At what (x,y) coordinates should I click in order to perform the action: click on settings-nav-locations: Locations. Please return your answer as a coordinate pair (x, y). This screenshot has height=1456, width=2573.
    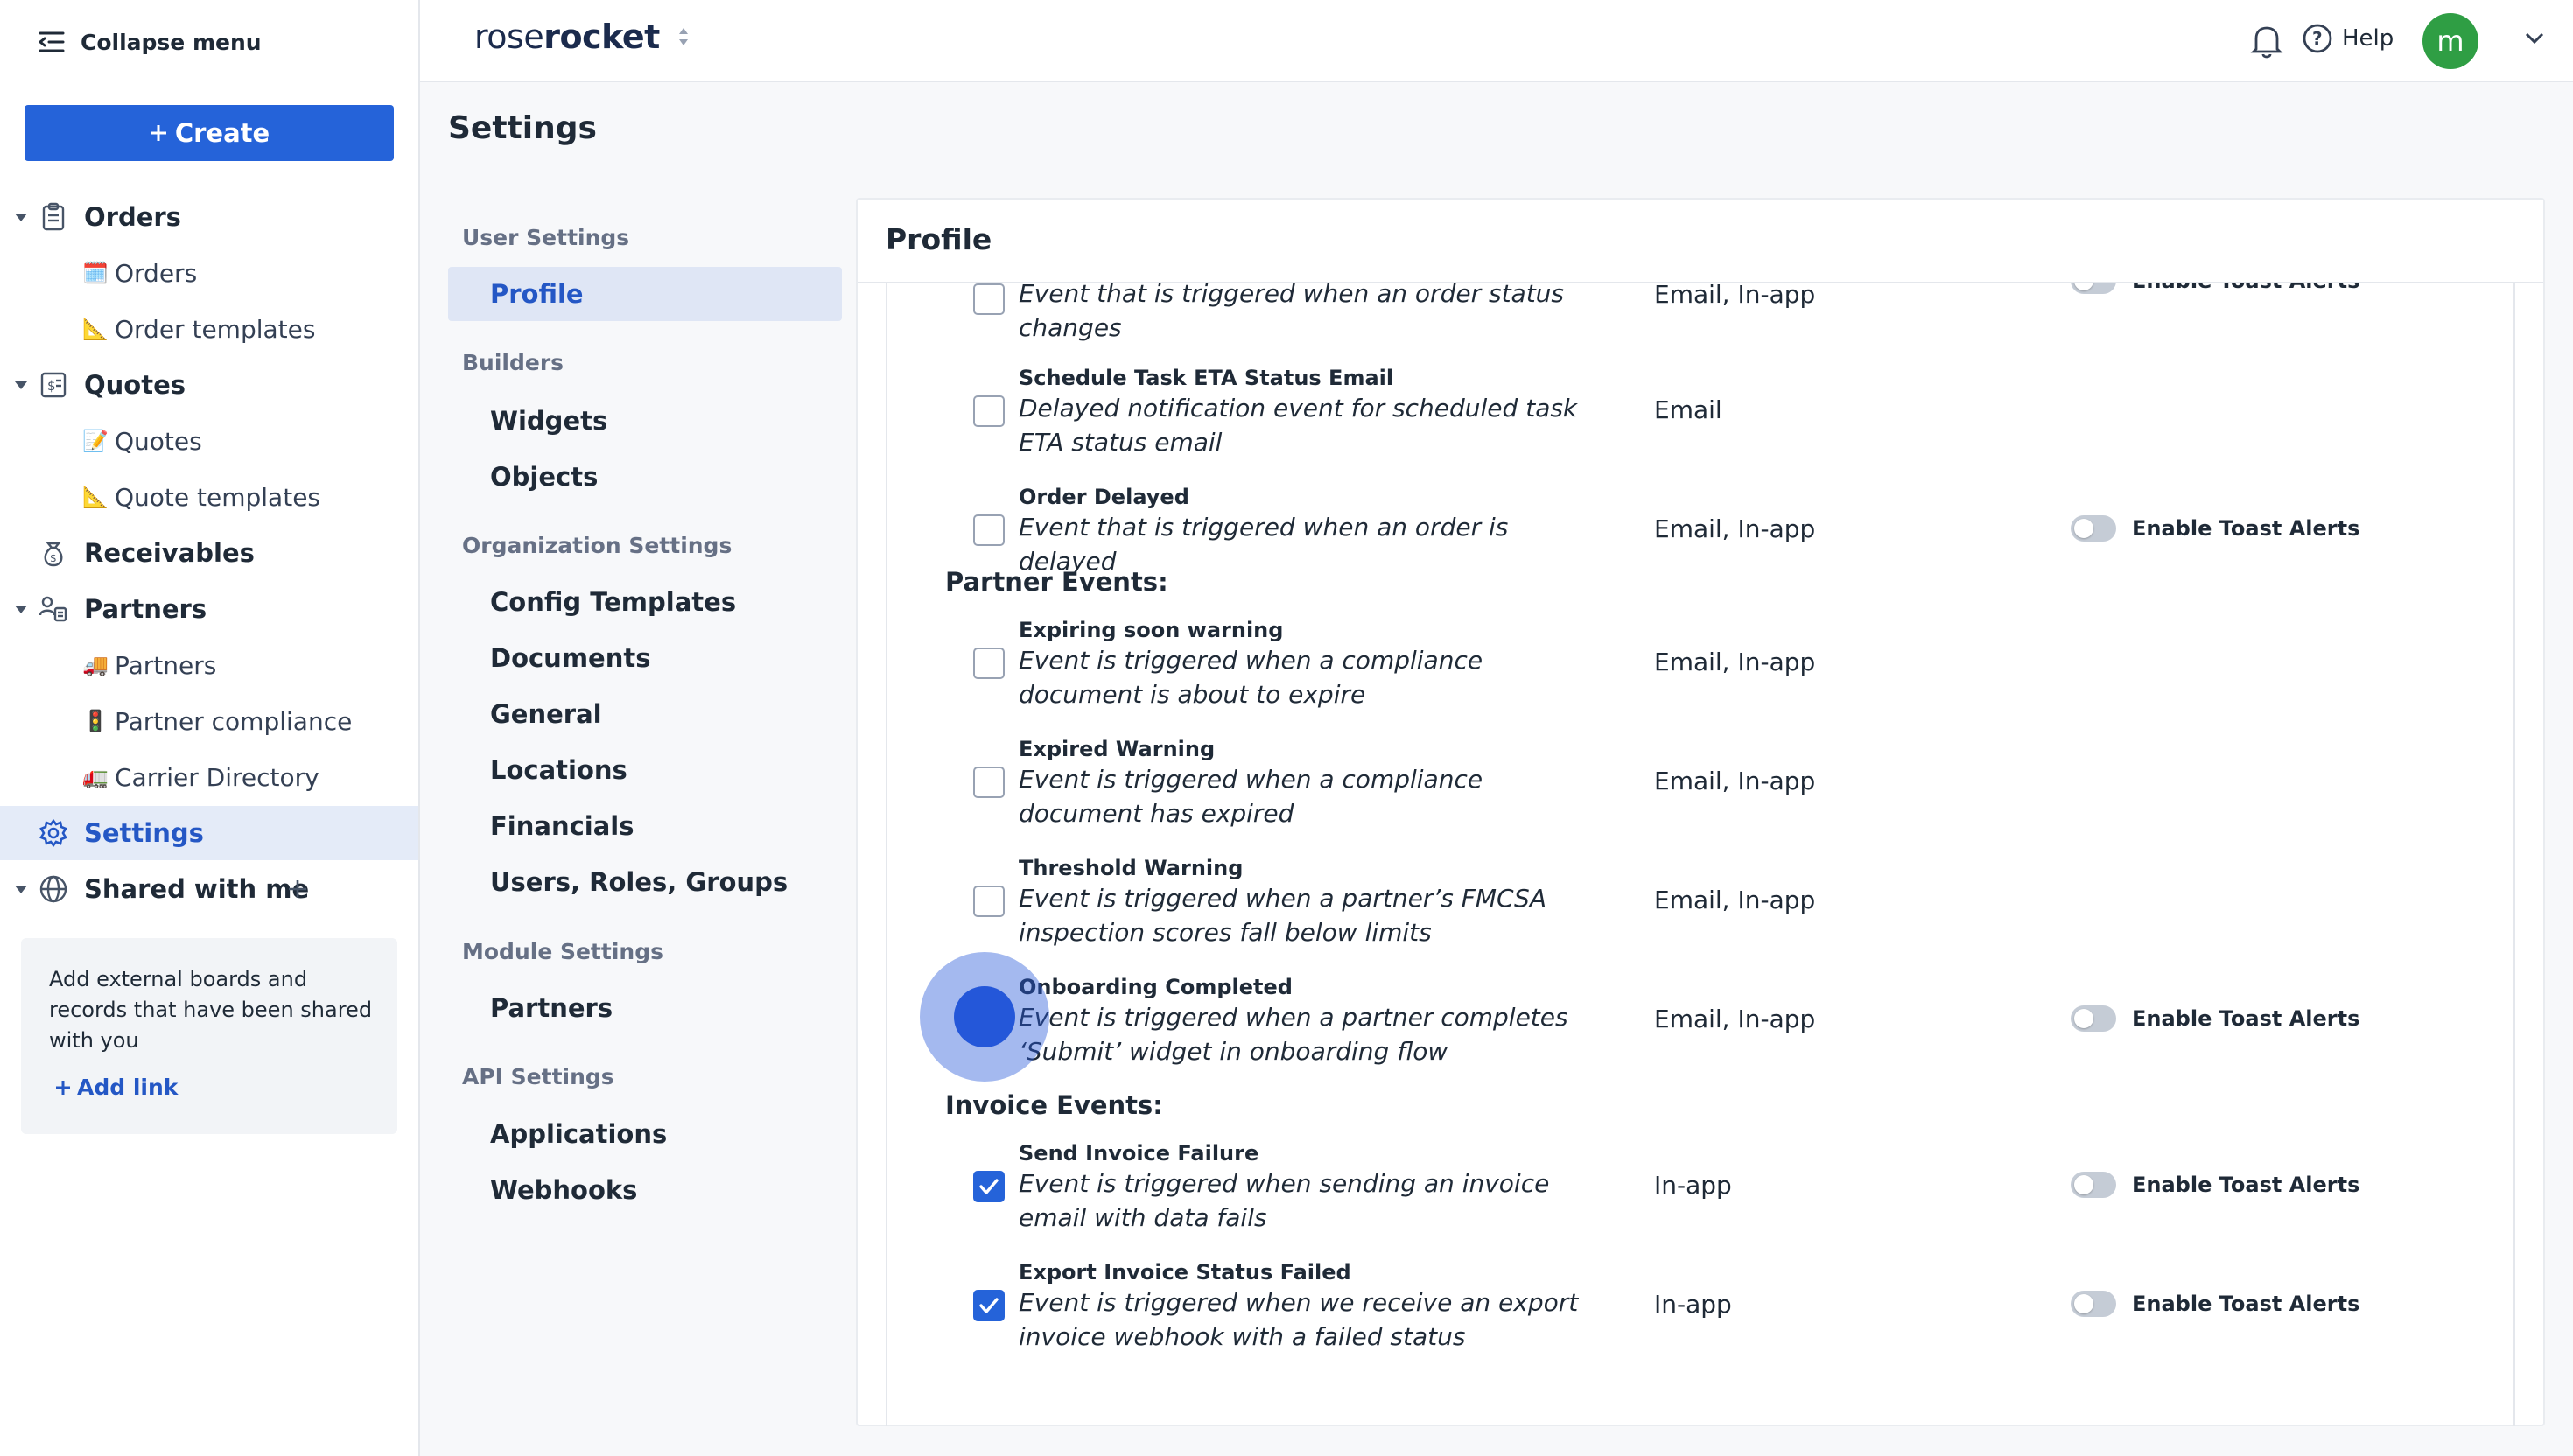
    Looking at the image, I should click on (645, 770).